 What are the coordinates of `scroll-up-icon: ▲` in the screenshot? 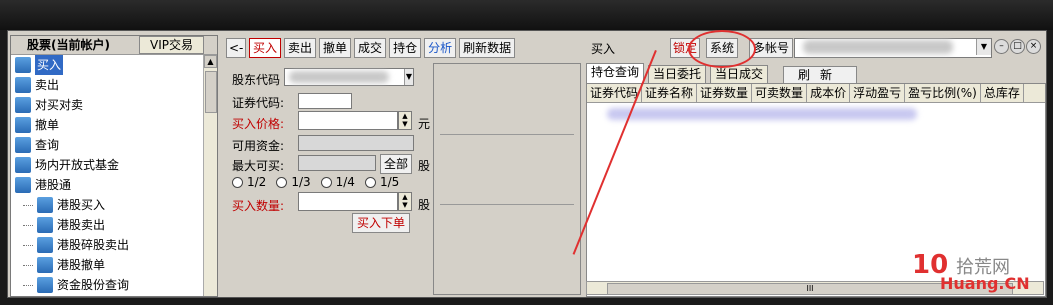 It's located at (210, 61).